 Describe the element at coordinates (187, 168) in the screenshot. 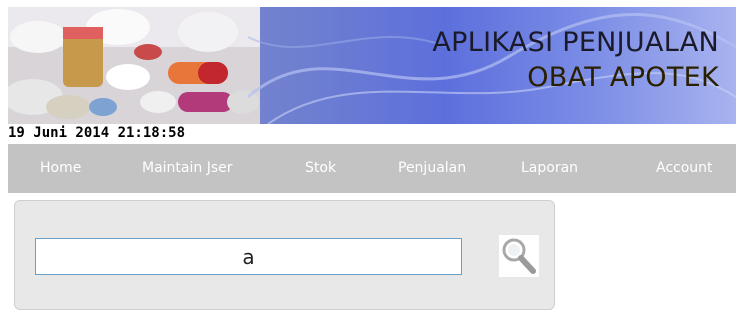

I see `nav-maintain-user: Maintain Jser` at that location.